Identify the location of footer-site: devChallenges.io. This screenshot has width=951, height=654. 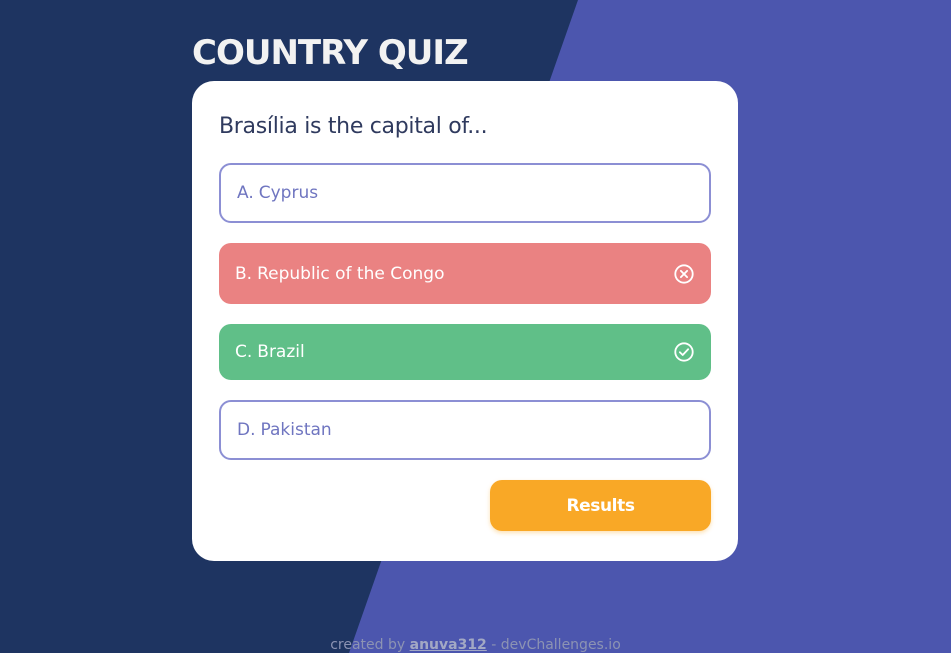
(560, 645).